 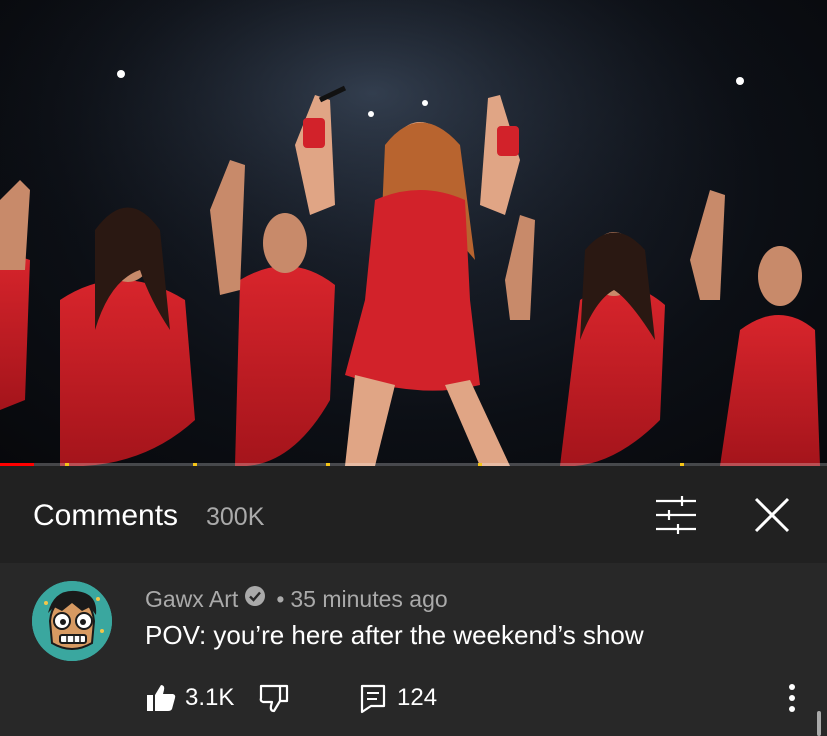 What do you see at coordinates (106, 515) in the screenshot?
I see `comments-title: Comments` at bounding box center [106, 515].